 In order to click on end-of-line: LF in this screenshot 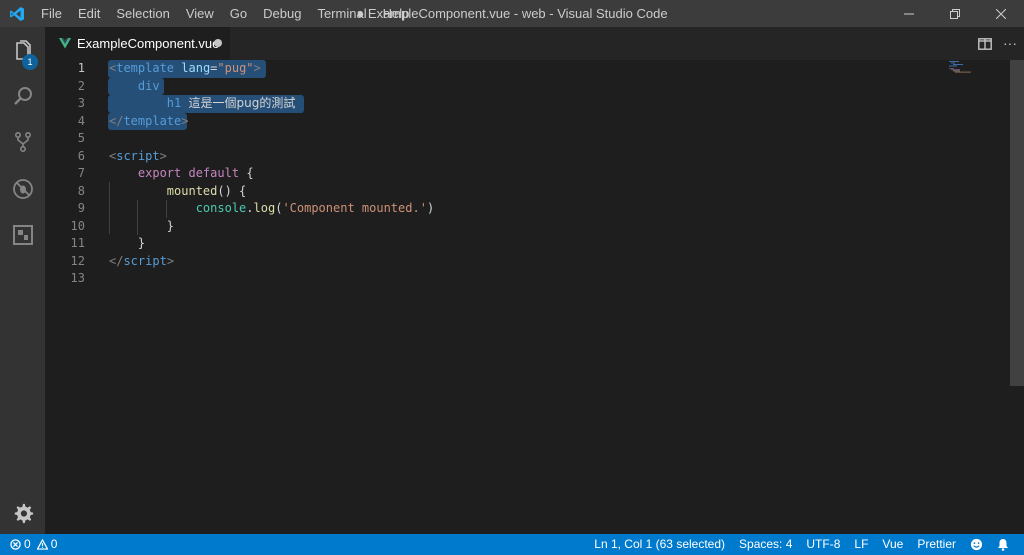, I will do `click(861, 544)`.